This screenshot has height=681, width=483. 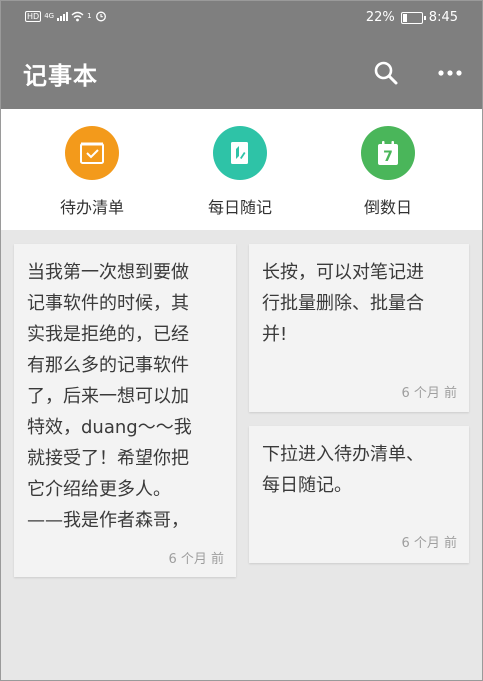 I want to click on calendar-icon: 7, so click(x=388, y=153).